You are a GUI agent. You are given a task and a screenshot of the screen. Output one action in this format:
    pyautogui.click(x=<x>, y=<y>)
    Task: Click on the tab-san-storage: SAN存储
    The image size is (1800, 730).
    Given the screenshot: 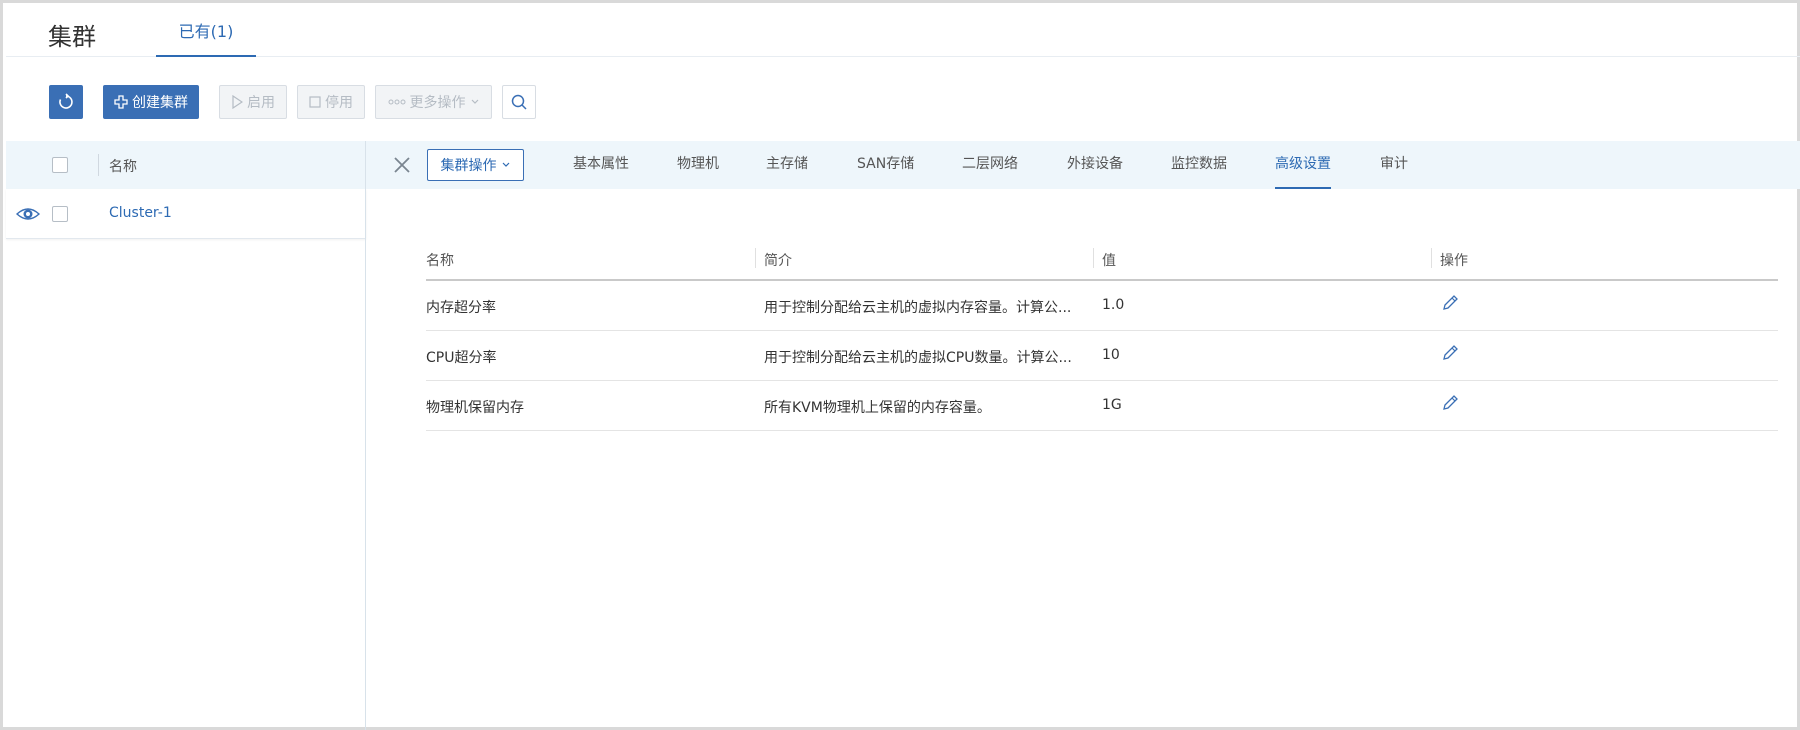 What is the action you would take?
    pyautogui.click(x=885, y=165)
    